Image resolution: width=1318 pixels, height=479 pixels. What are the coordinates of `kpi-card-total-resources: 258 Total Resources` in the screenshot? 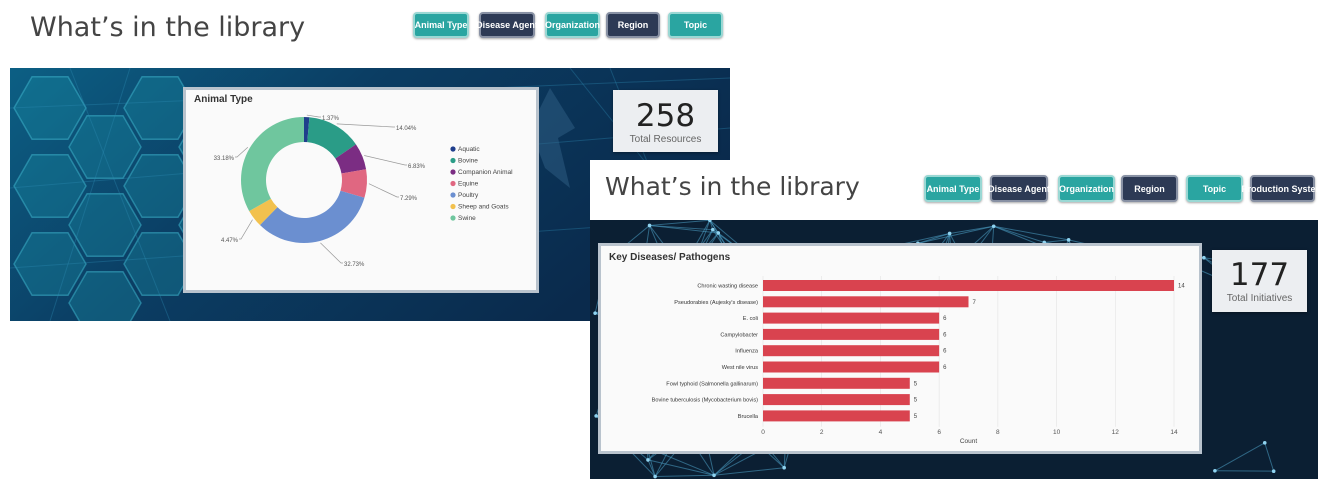 It's located at (665, 121).